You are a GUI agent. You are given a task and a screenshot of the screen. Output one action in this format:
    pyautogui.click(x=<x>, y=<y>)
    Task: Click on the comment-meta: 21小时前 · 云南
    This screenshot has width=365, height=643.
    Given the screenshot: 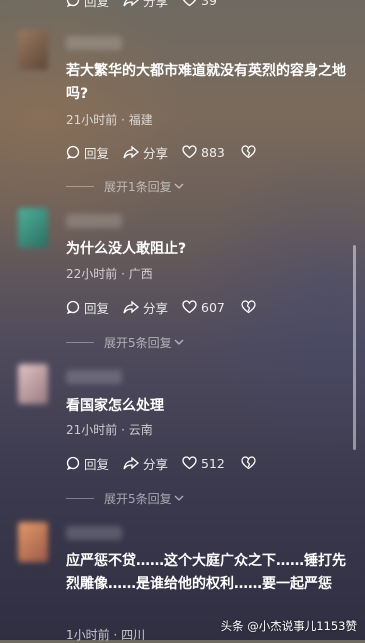 What is the action you would take?
    pyautogui.click(x=109, y=430)
    